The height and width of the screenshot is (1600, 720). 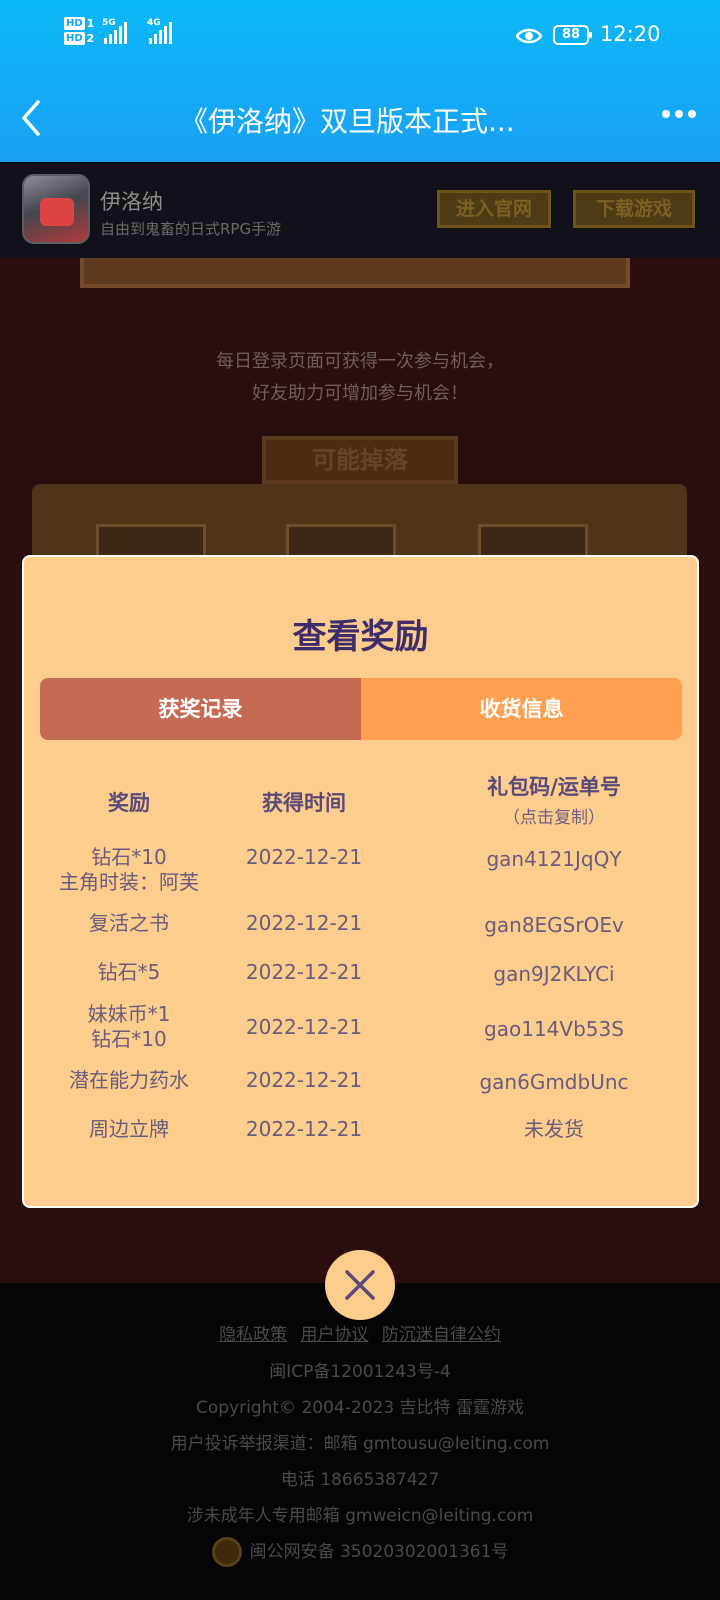 What do you see at coordinates (554, 1082) in the screenshot?
I see `table-row-code: gan6GmdbUnc` at bounding box center [554, 1082].